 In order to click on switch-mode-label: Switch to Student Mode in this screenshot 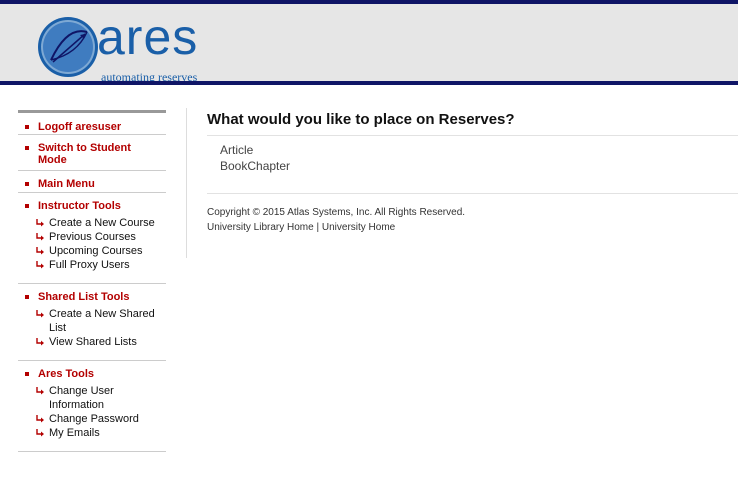, I will do `click(84, 154)`.